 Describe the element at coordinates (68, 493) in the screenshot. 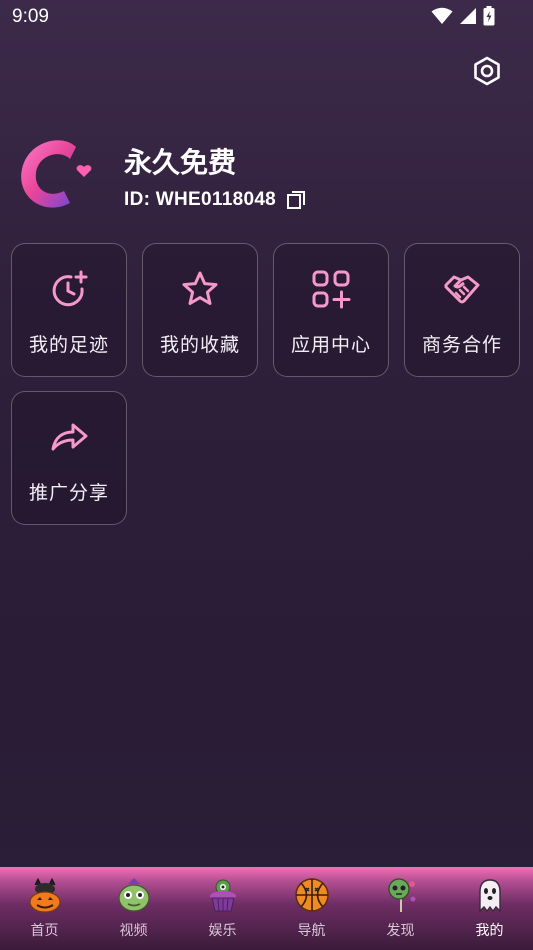

I see `menu-tile-label: 推广分享` at that location.